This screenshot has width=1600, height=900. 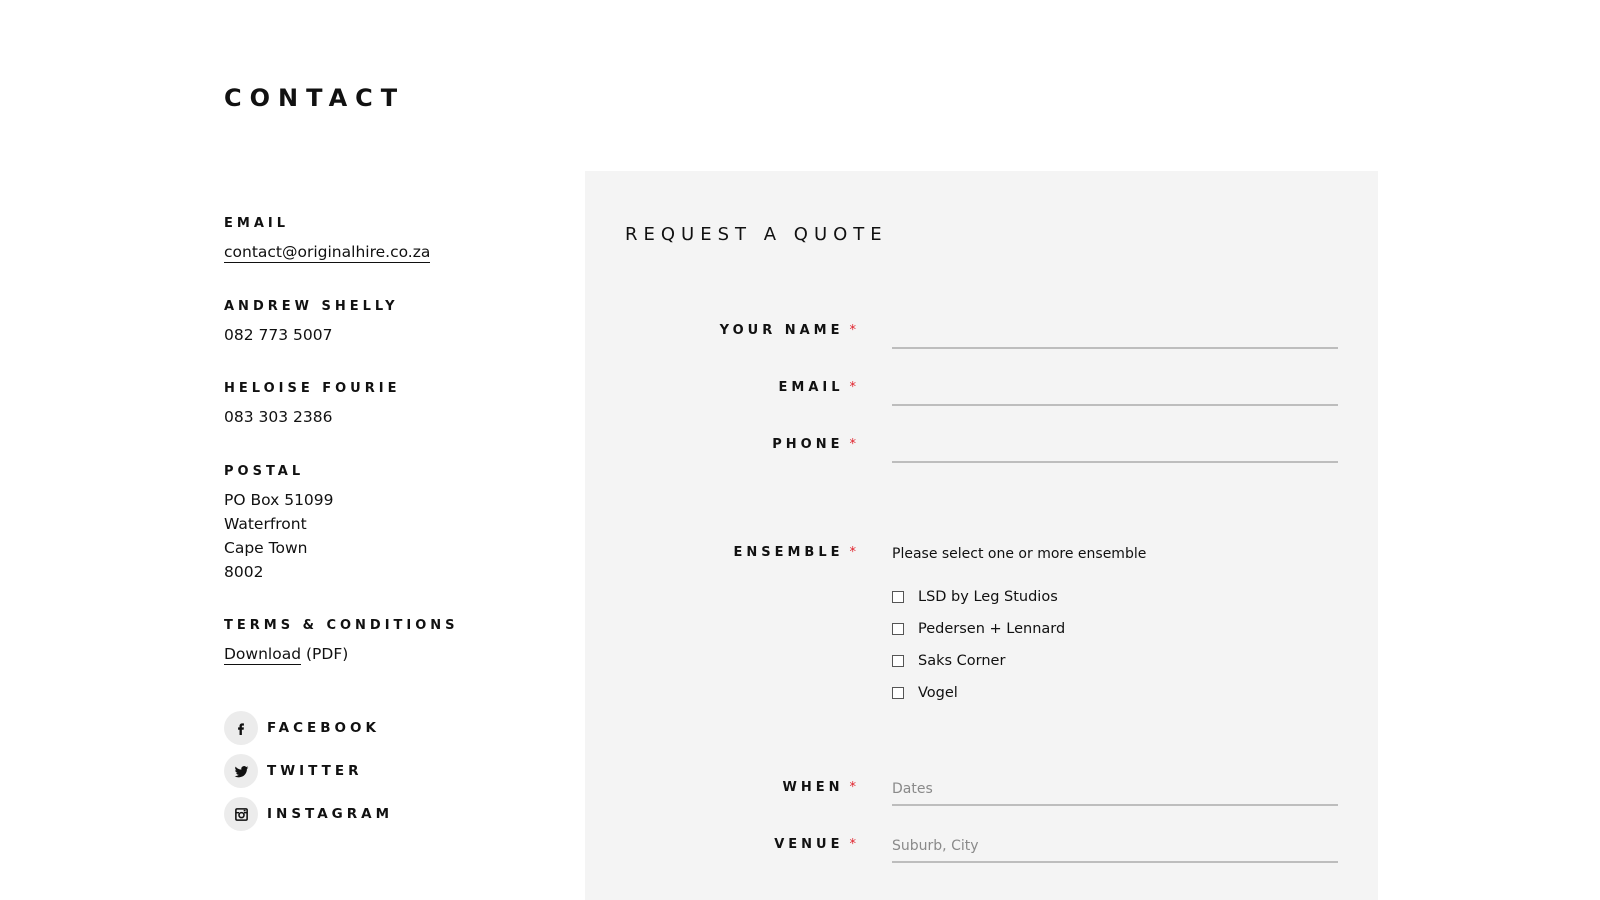 What do you see at coordinates (795, 552) in the screenshot?
I see `ensemble-label: ENSEMBLE *` at bounding box center [795, 552].